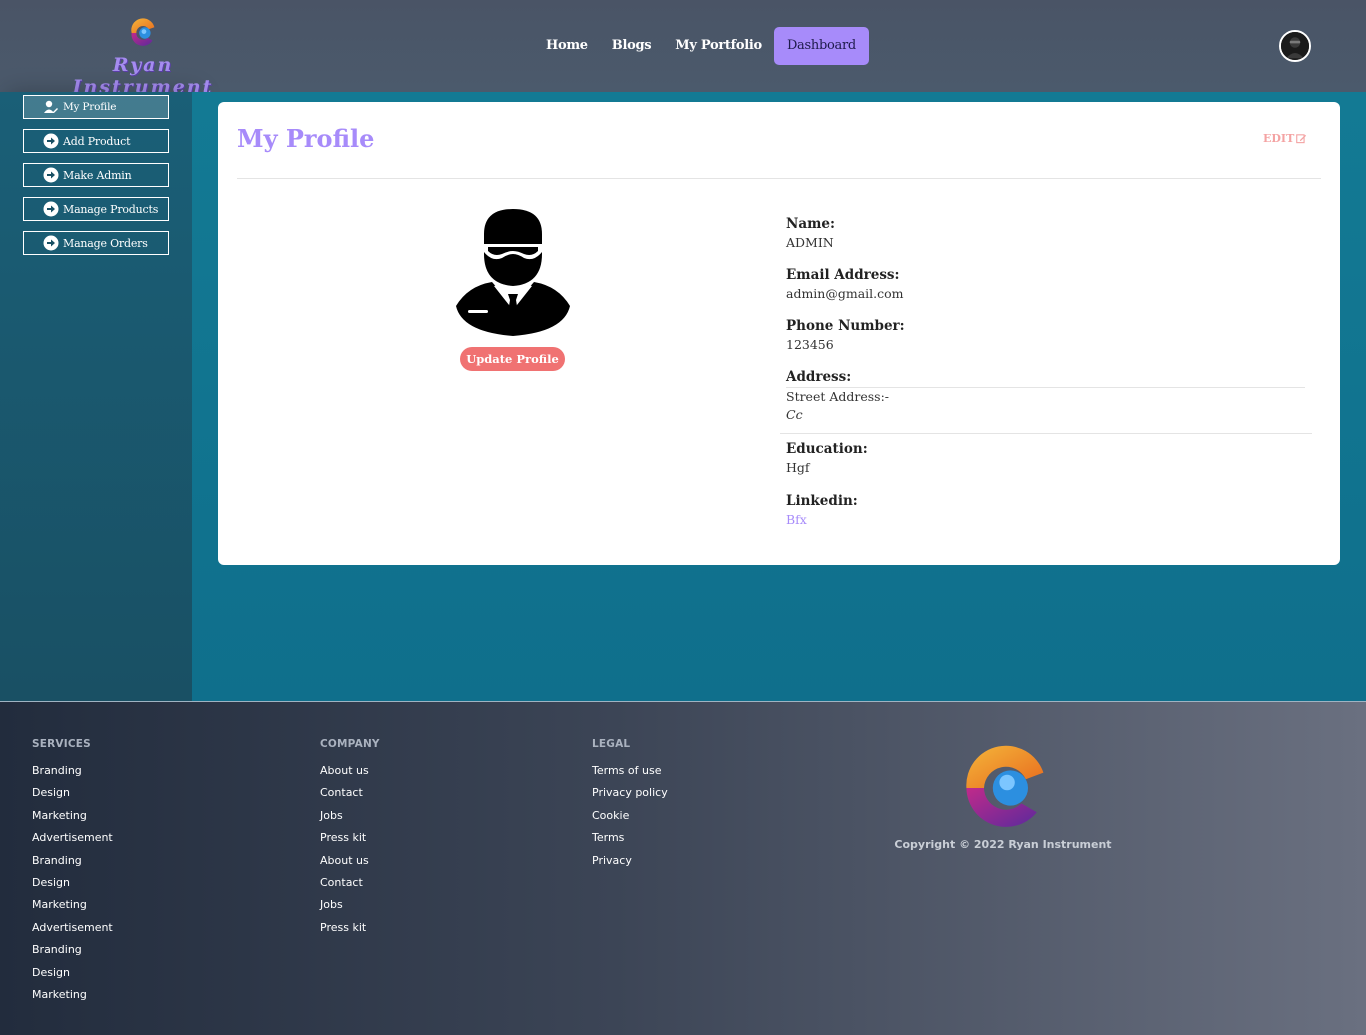 The image size is (1366, 1035). What do you see at coordinates (1003, 844) in the screenshot?
I see `copyright-text: Copyright © 2022 Ryan Instrument` at bounding box center [1003, 844].